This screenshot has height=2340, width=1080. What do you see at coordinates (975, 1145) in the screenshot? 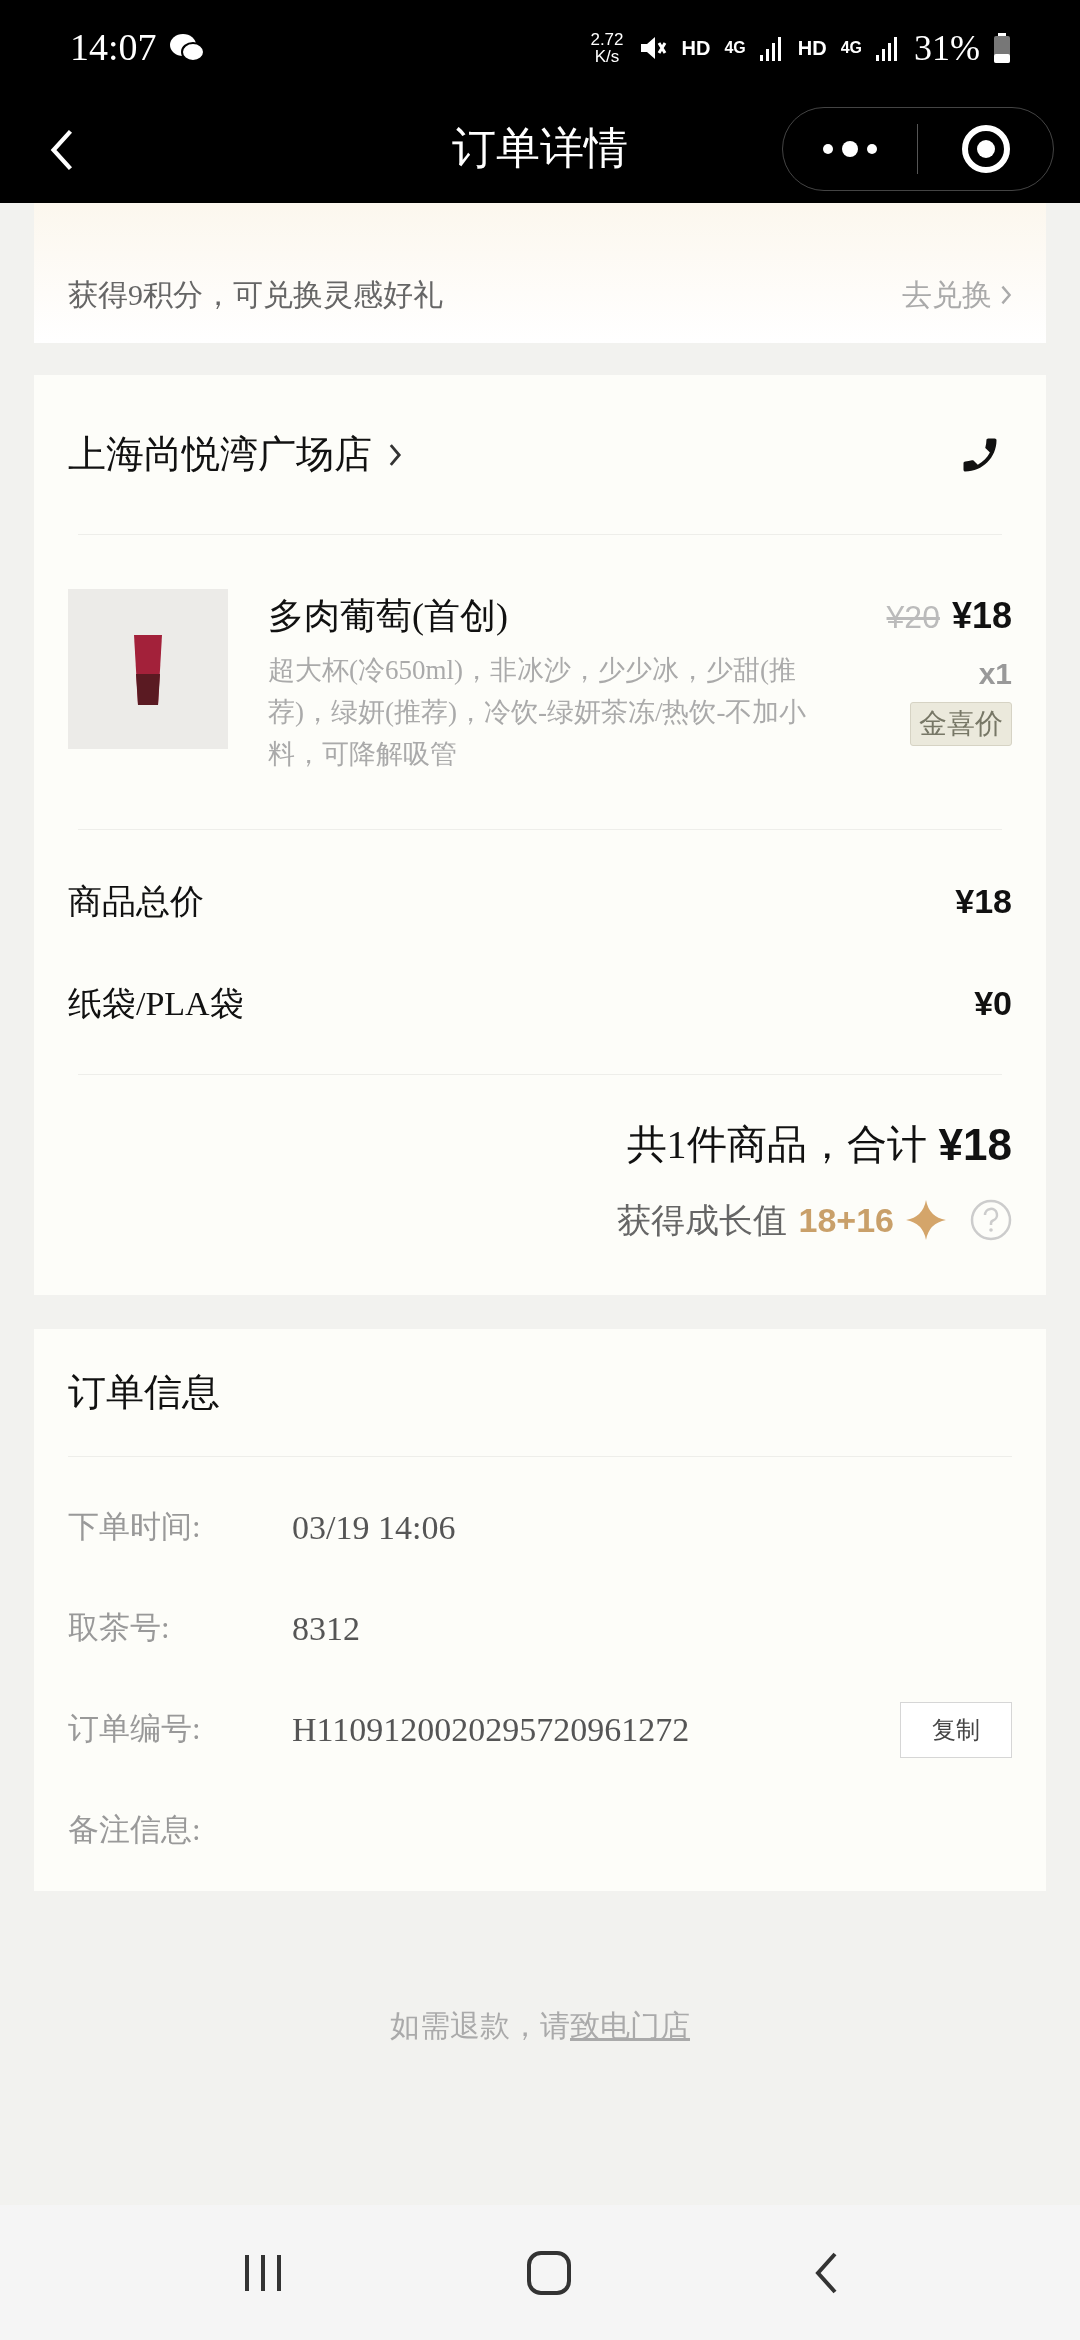
I see `total-price: ¥18` at bounding box center [975, 1145].